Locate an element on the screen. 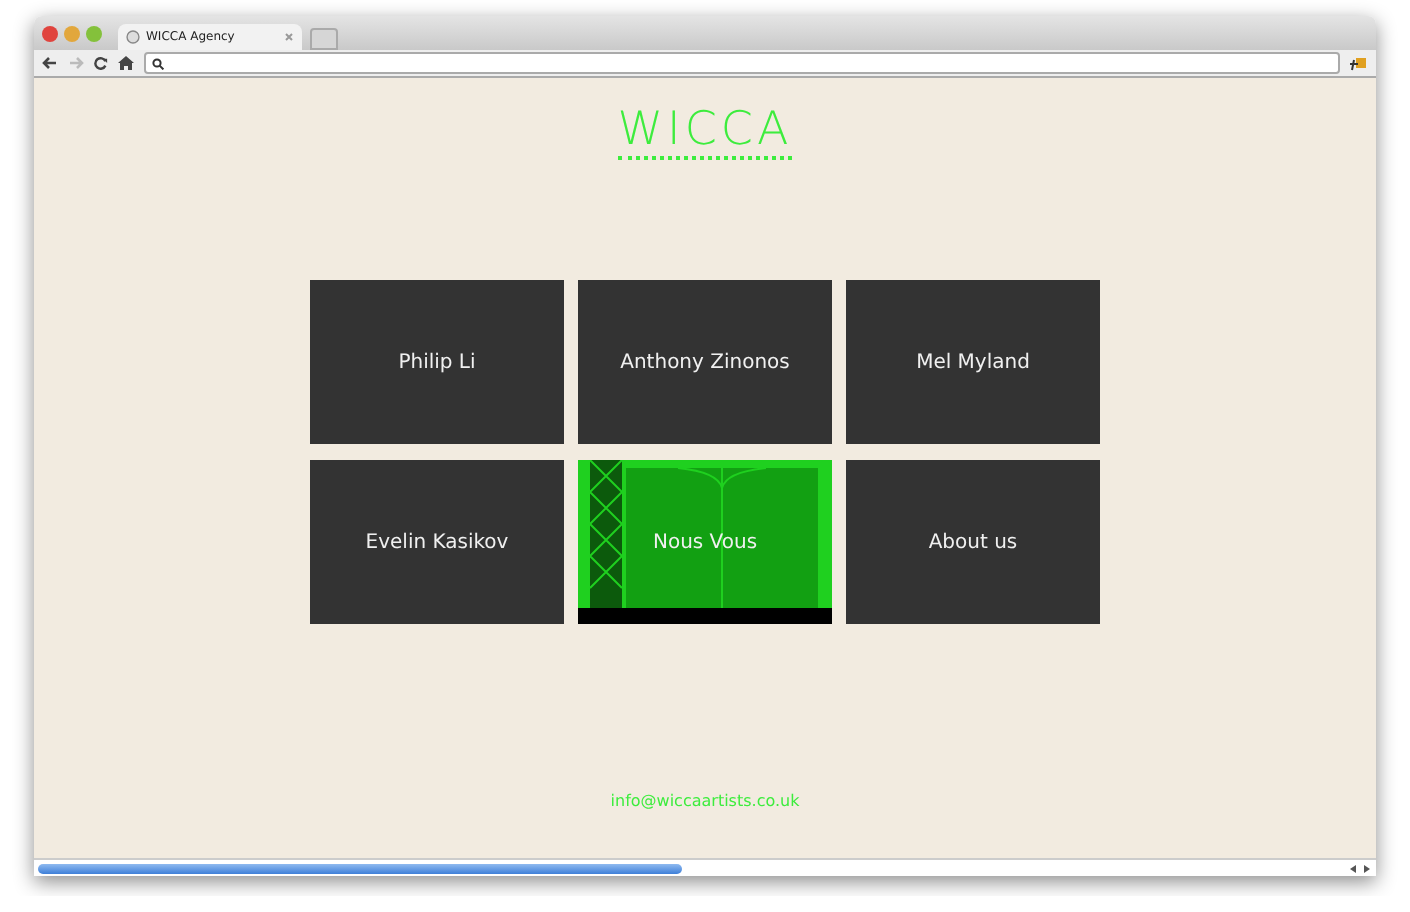 The image size is (1410, 912). extension-icon is located at coordinates (1359, 63).